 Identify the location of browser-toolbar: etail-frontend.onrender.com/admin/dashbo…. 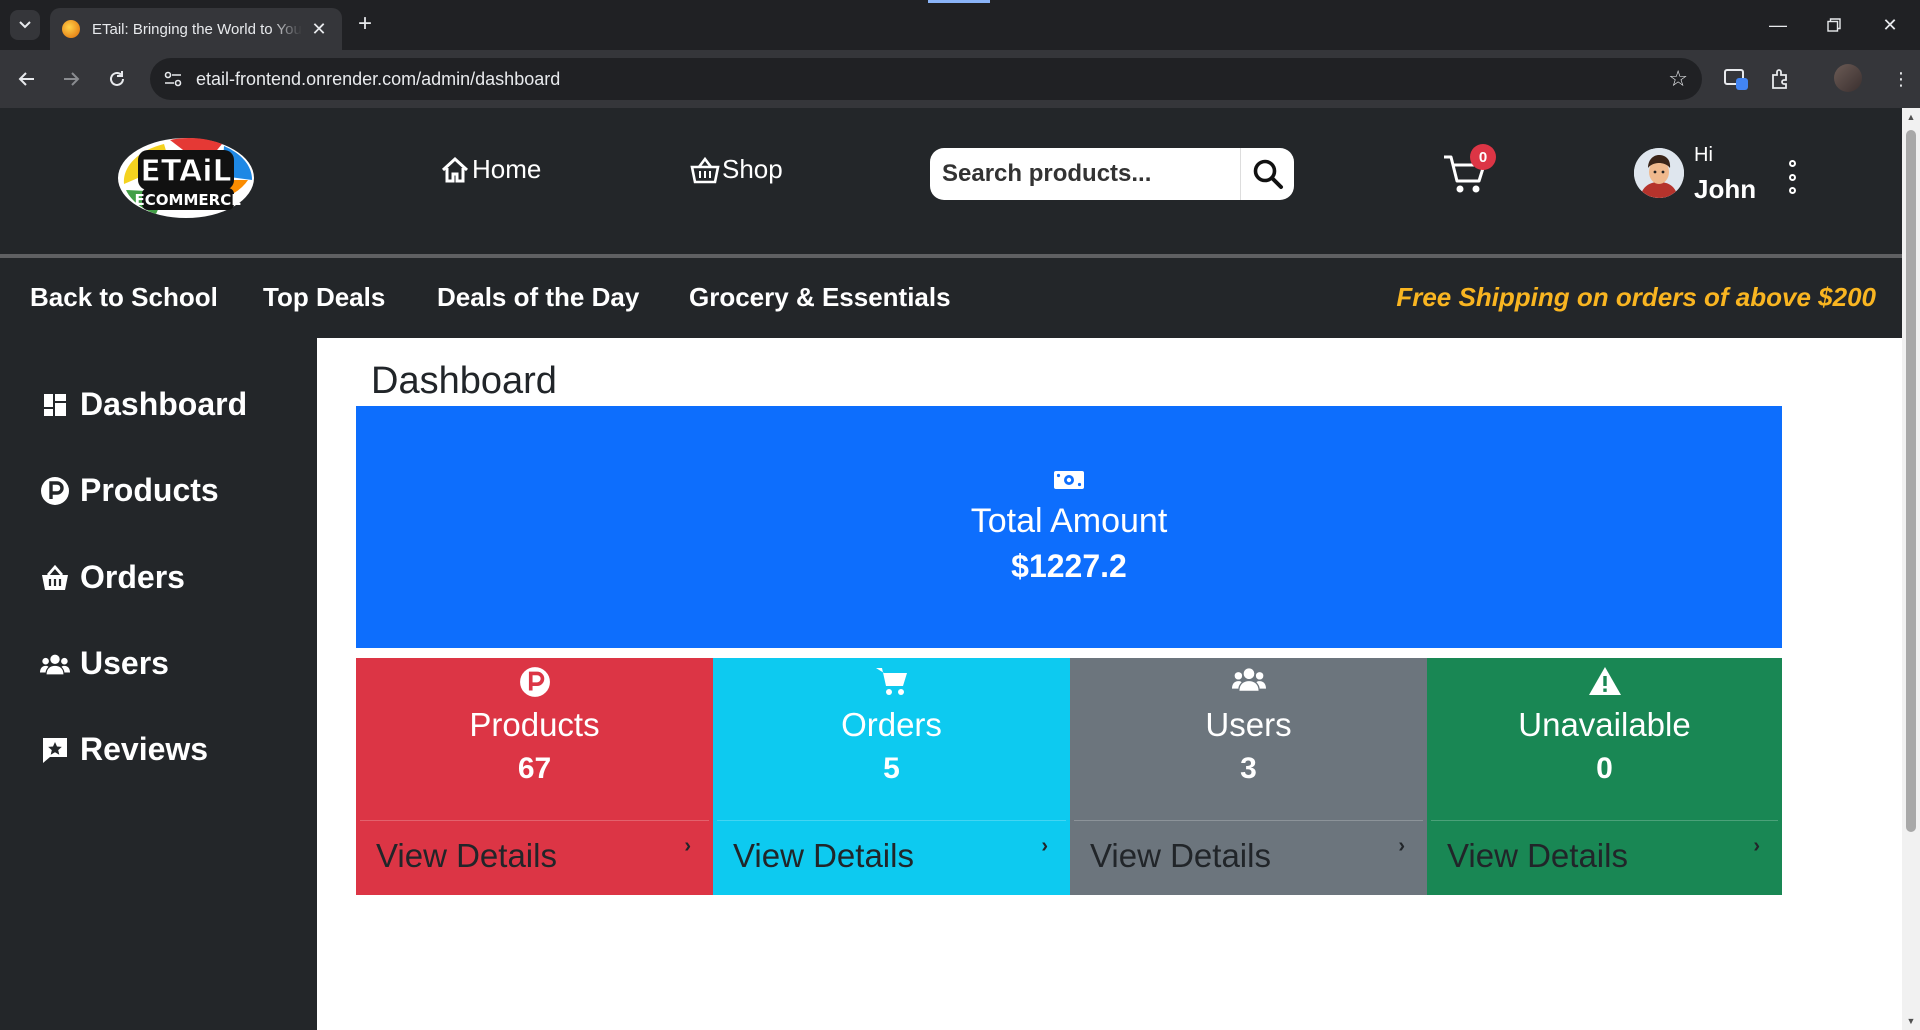
(960, 79).